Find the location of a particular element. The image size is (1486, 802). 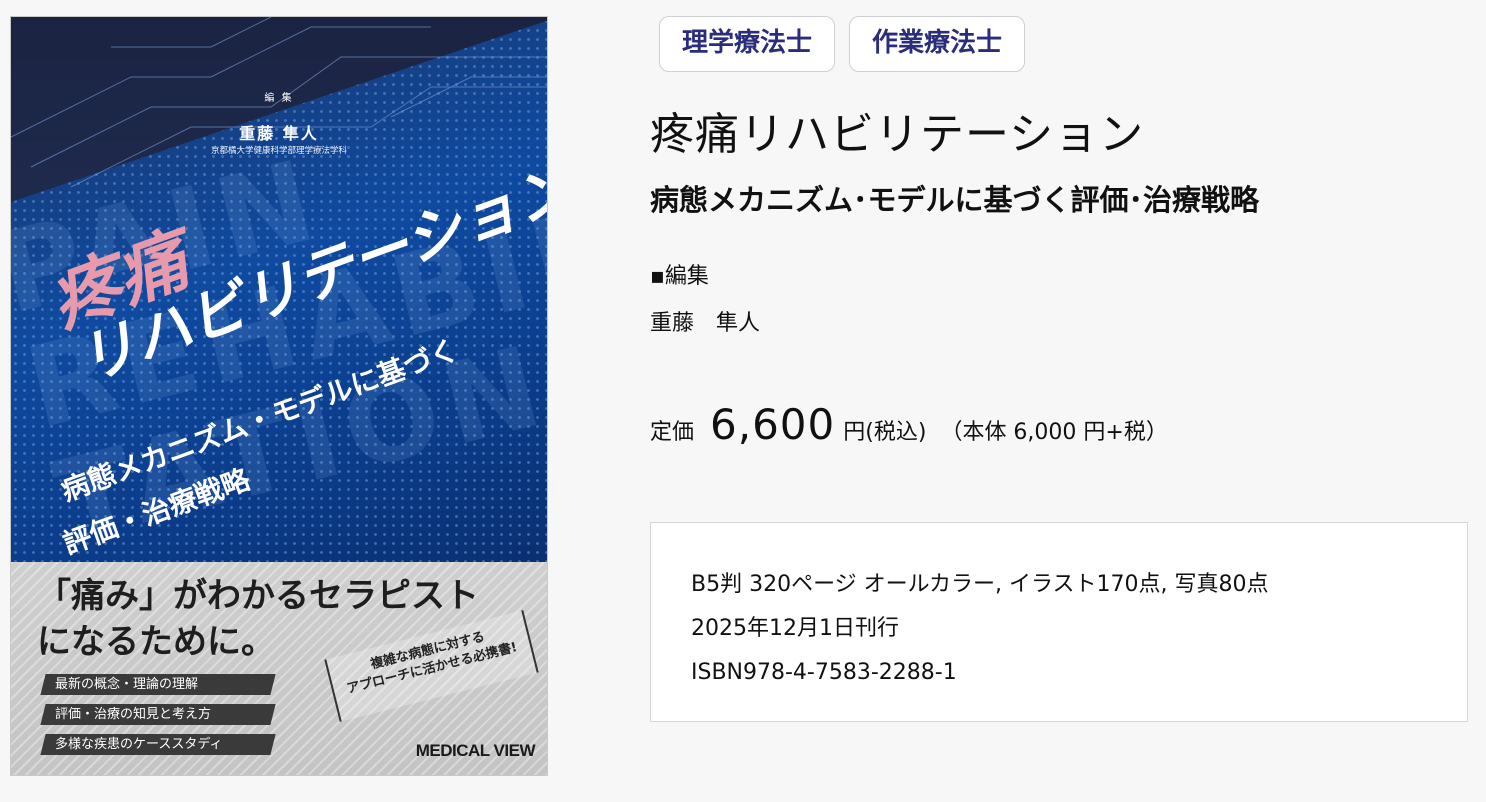

spec-publish-date: 2025年12月1日刊行 is located at coordinates (795, 628).